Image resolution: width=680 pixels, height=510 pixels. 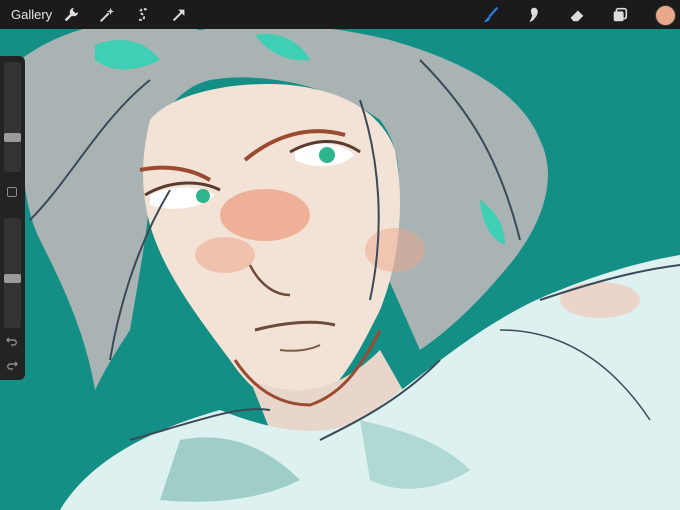 What do you see at coordinates (665, 15) in the screenshot?
I see `color-swatch-button` at bounding box center [665, 15].